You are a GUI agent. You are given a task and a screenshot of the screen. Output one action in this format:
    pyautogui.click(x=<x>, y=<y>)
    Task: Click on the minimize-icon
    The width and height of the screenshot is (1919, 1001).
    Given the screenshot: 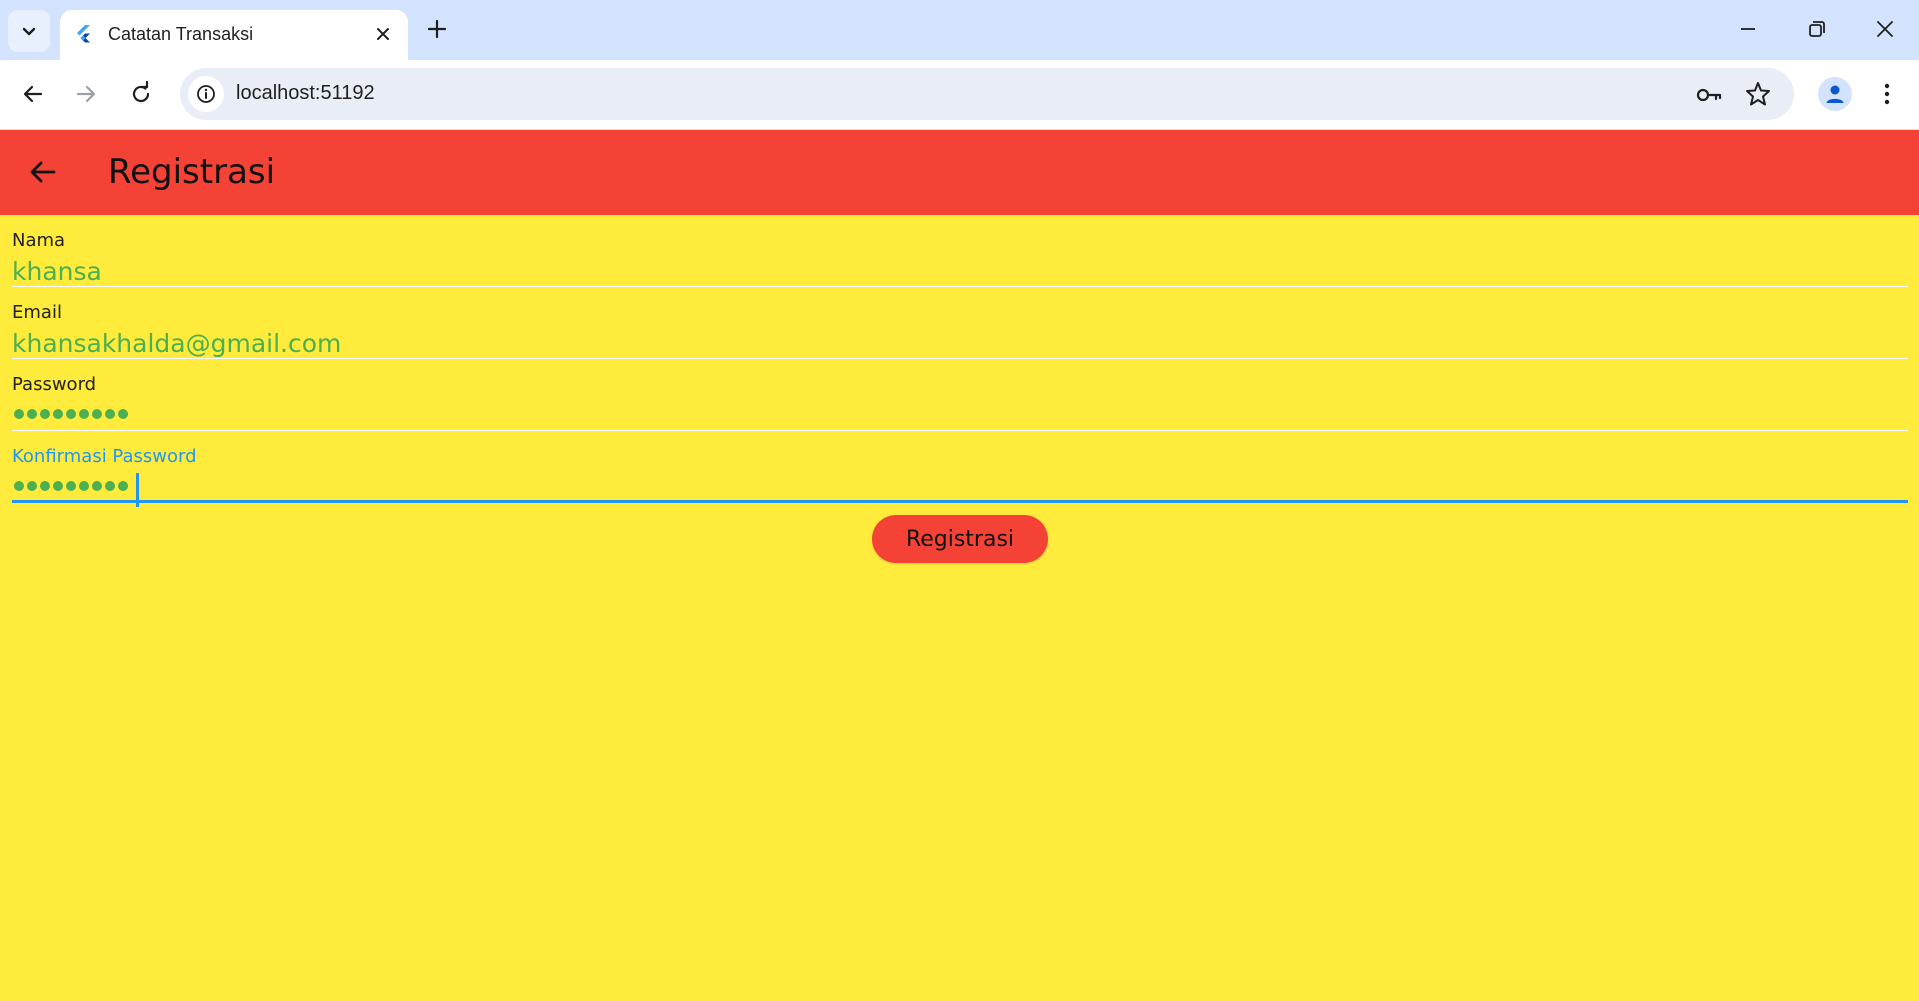 What is the action you would take?
    pyautogui.click(x=1748, y=29)
    